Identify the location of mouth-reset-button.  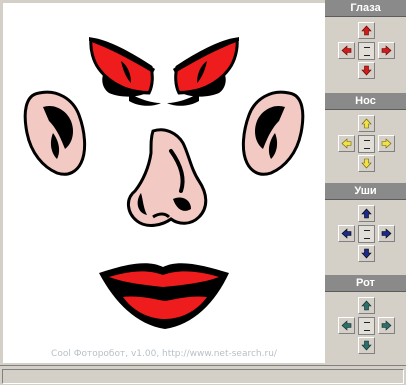
(366, 326).